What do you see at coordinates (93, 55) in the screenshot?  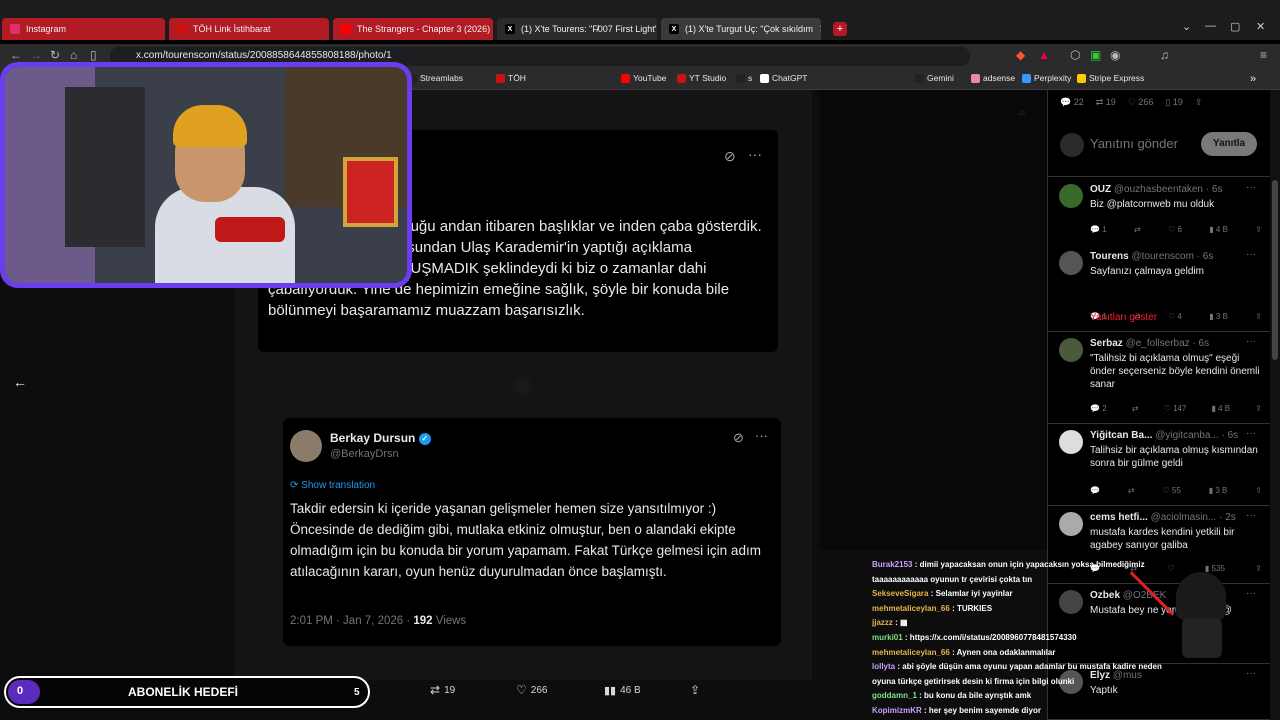 I see `bookmark-icon: ▯` at bounding box center [93, 55].